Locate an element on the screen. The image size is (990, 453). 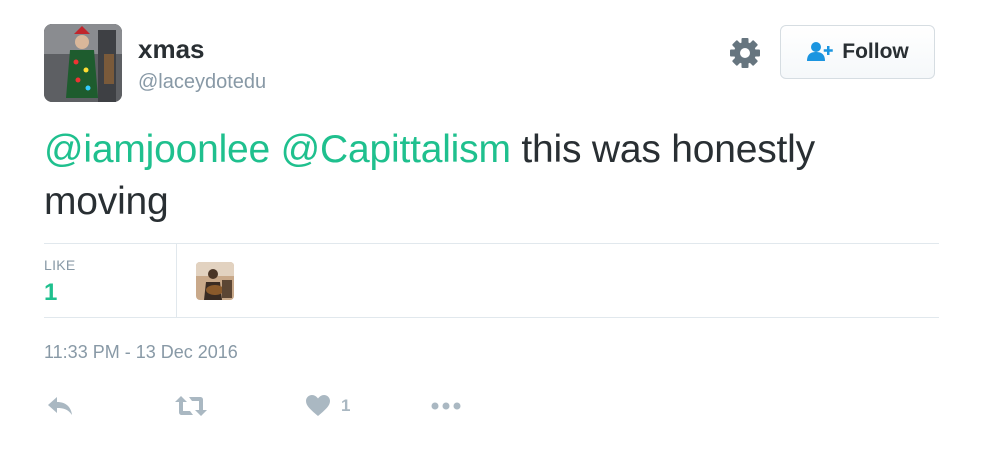
like-stat-count: 1 is located at coordinates (50, 293).